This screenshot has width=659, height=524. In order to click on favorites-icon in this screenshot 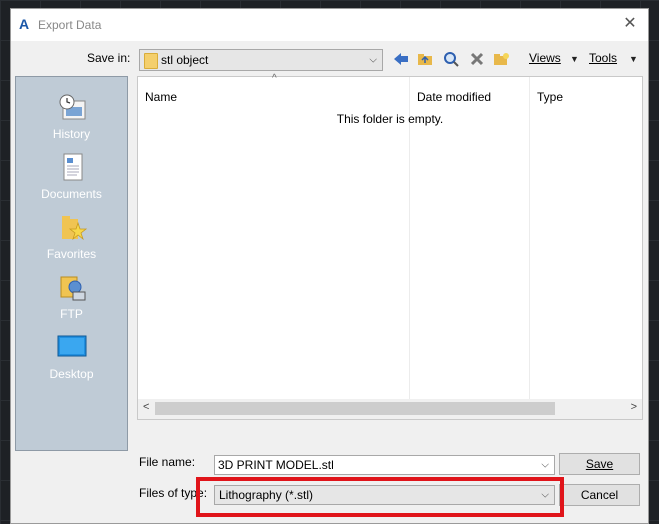, I will do `click(72, 227)`.